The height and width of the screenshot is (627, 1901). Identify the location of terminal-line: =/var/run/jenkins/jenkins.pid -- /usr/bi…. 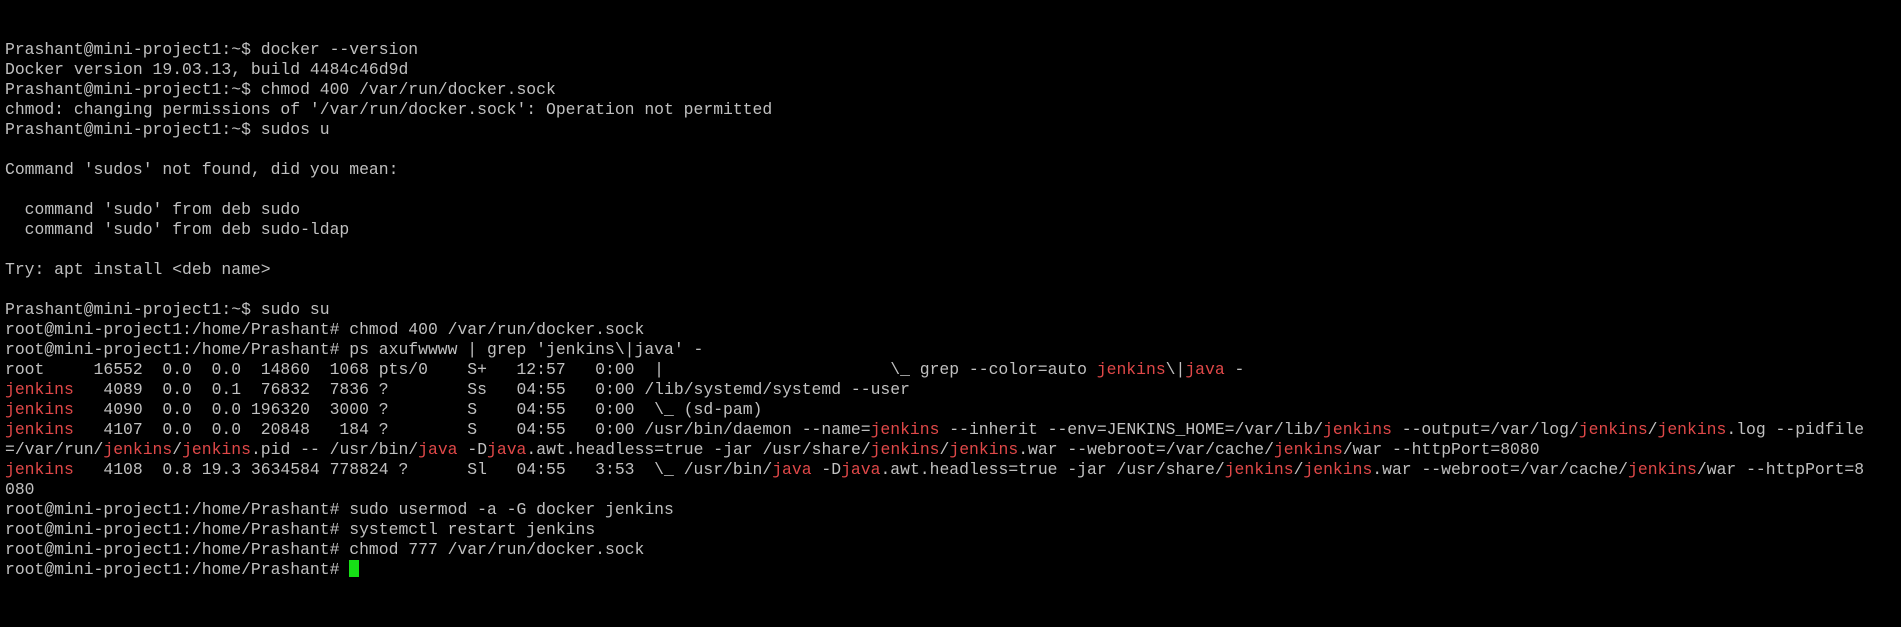
(953, 450).